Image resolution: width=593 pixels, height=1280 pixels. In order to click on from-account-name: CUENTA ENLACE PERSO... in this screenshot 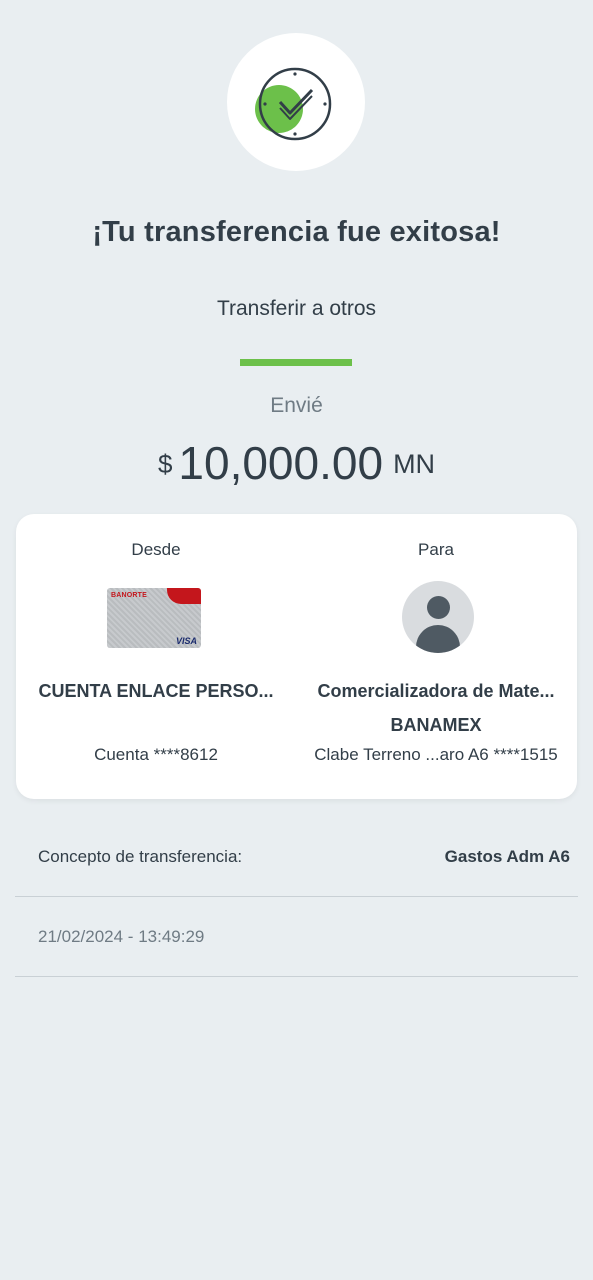, I will do `click(156, 691)`.